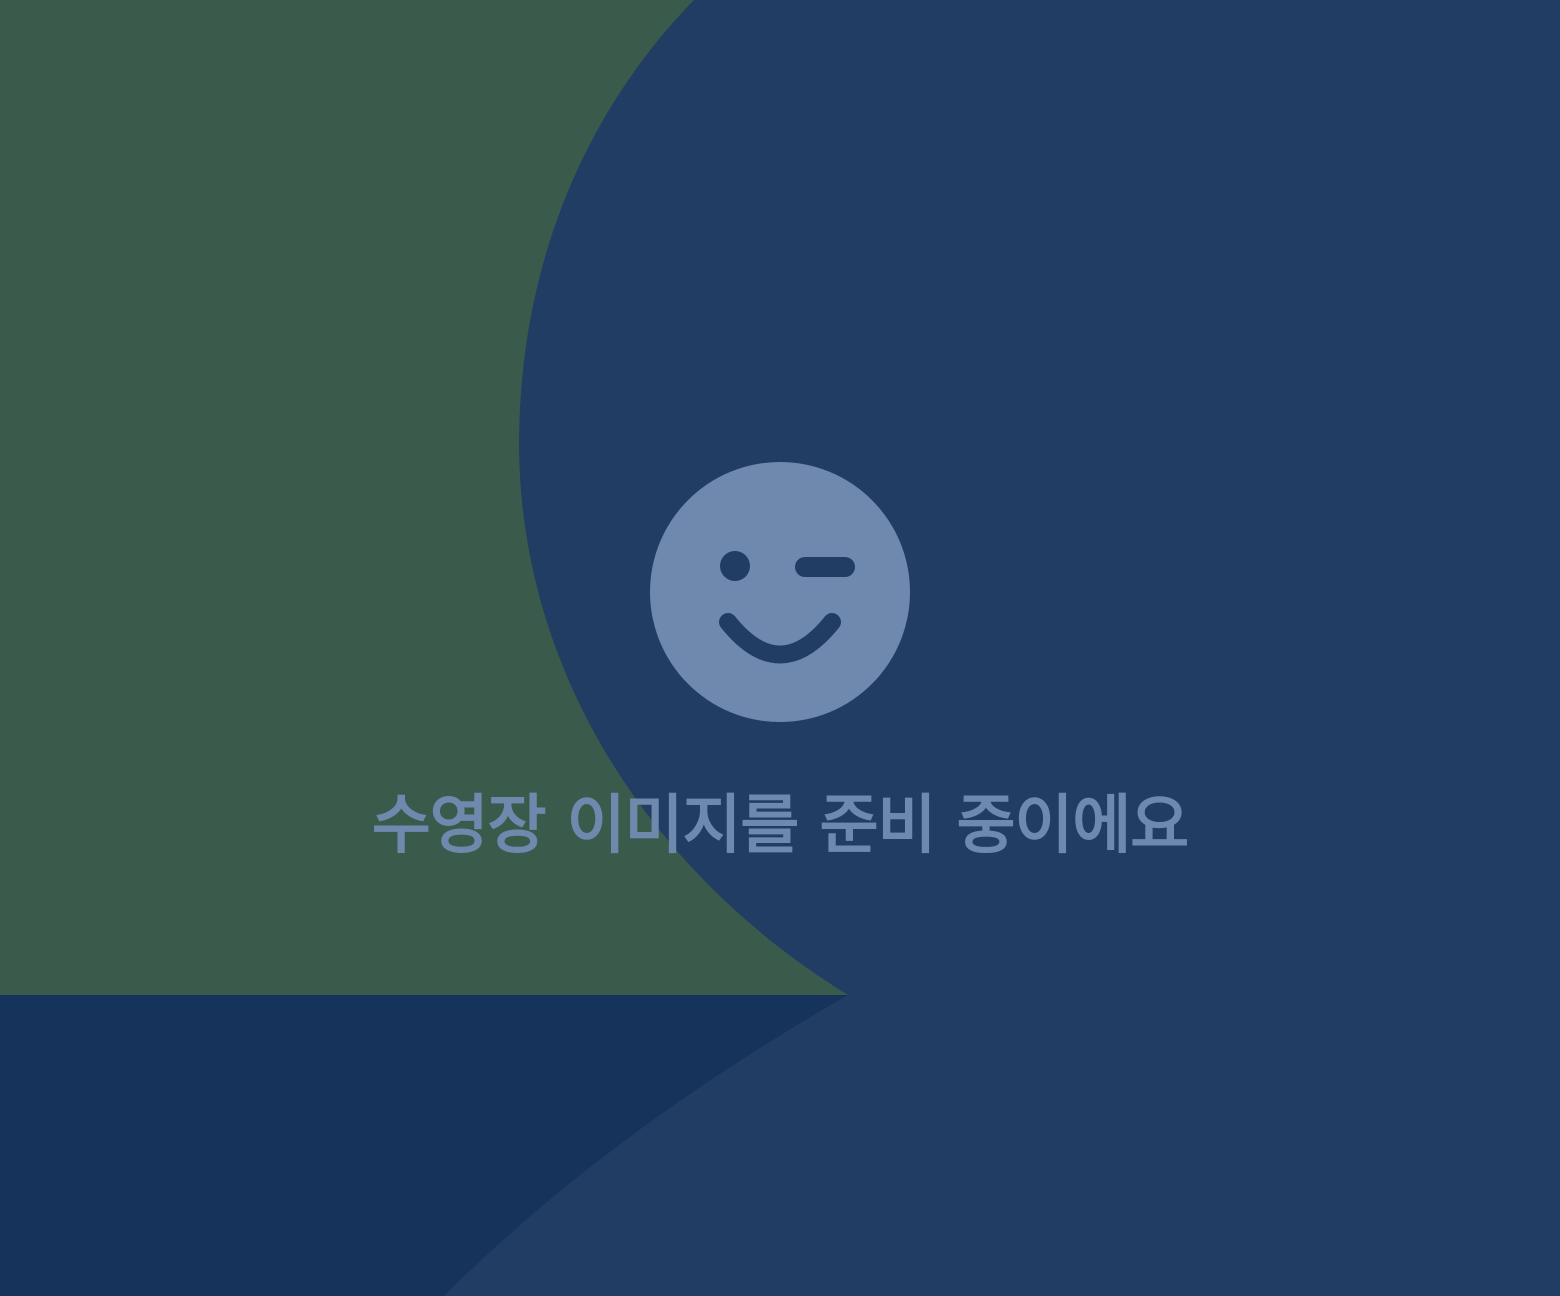 This screenshot has height=1296, width=1560. Describe the element at coordinates (780, 826) in the screenshot. I see `preparing-image-message: 수영장 이미지를 준비 중이에요` at that location.